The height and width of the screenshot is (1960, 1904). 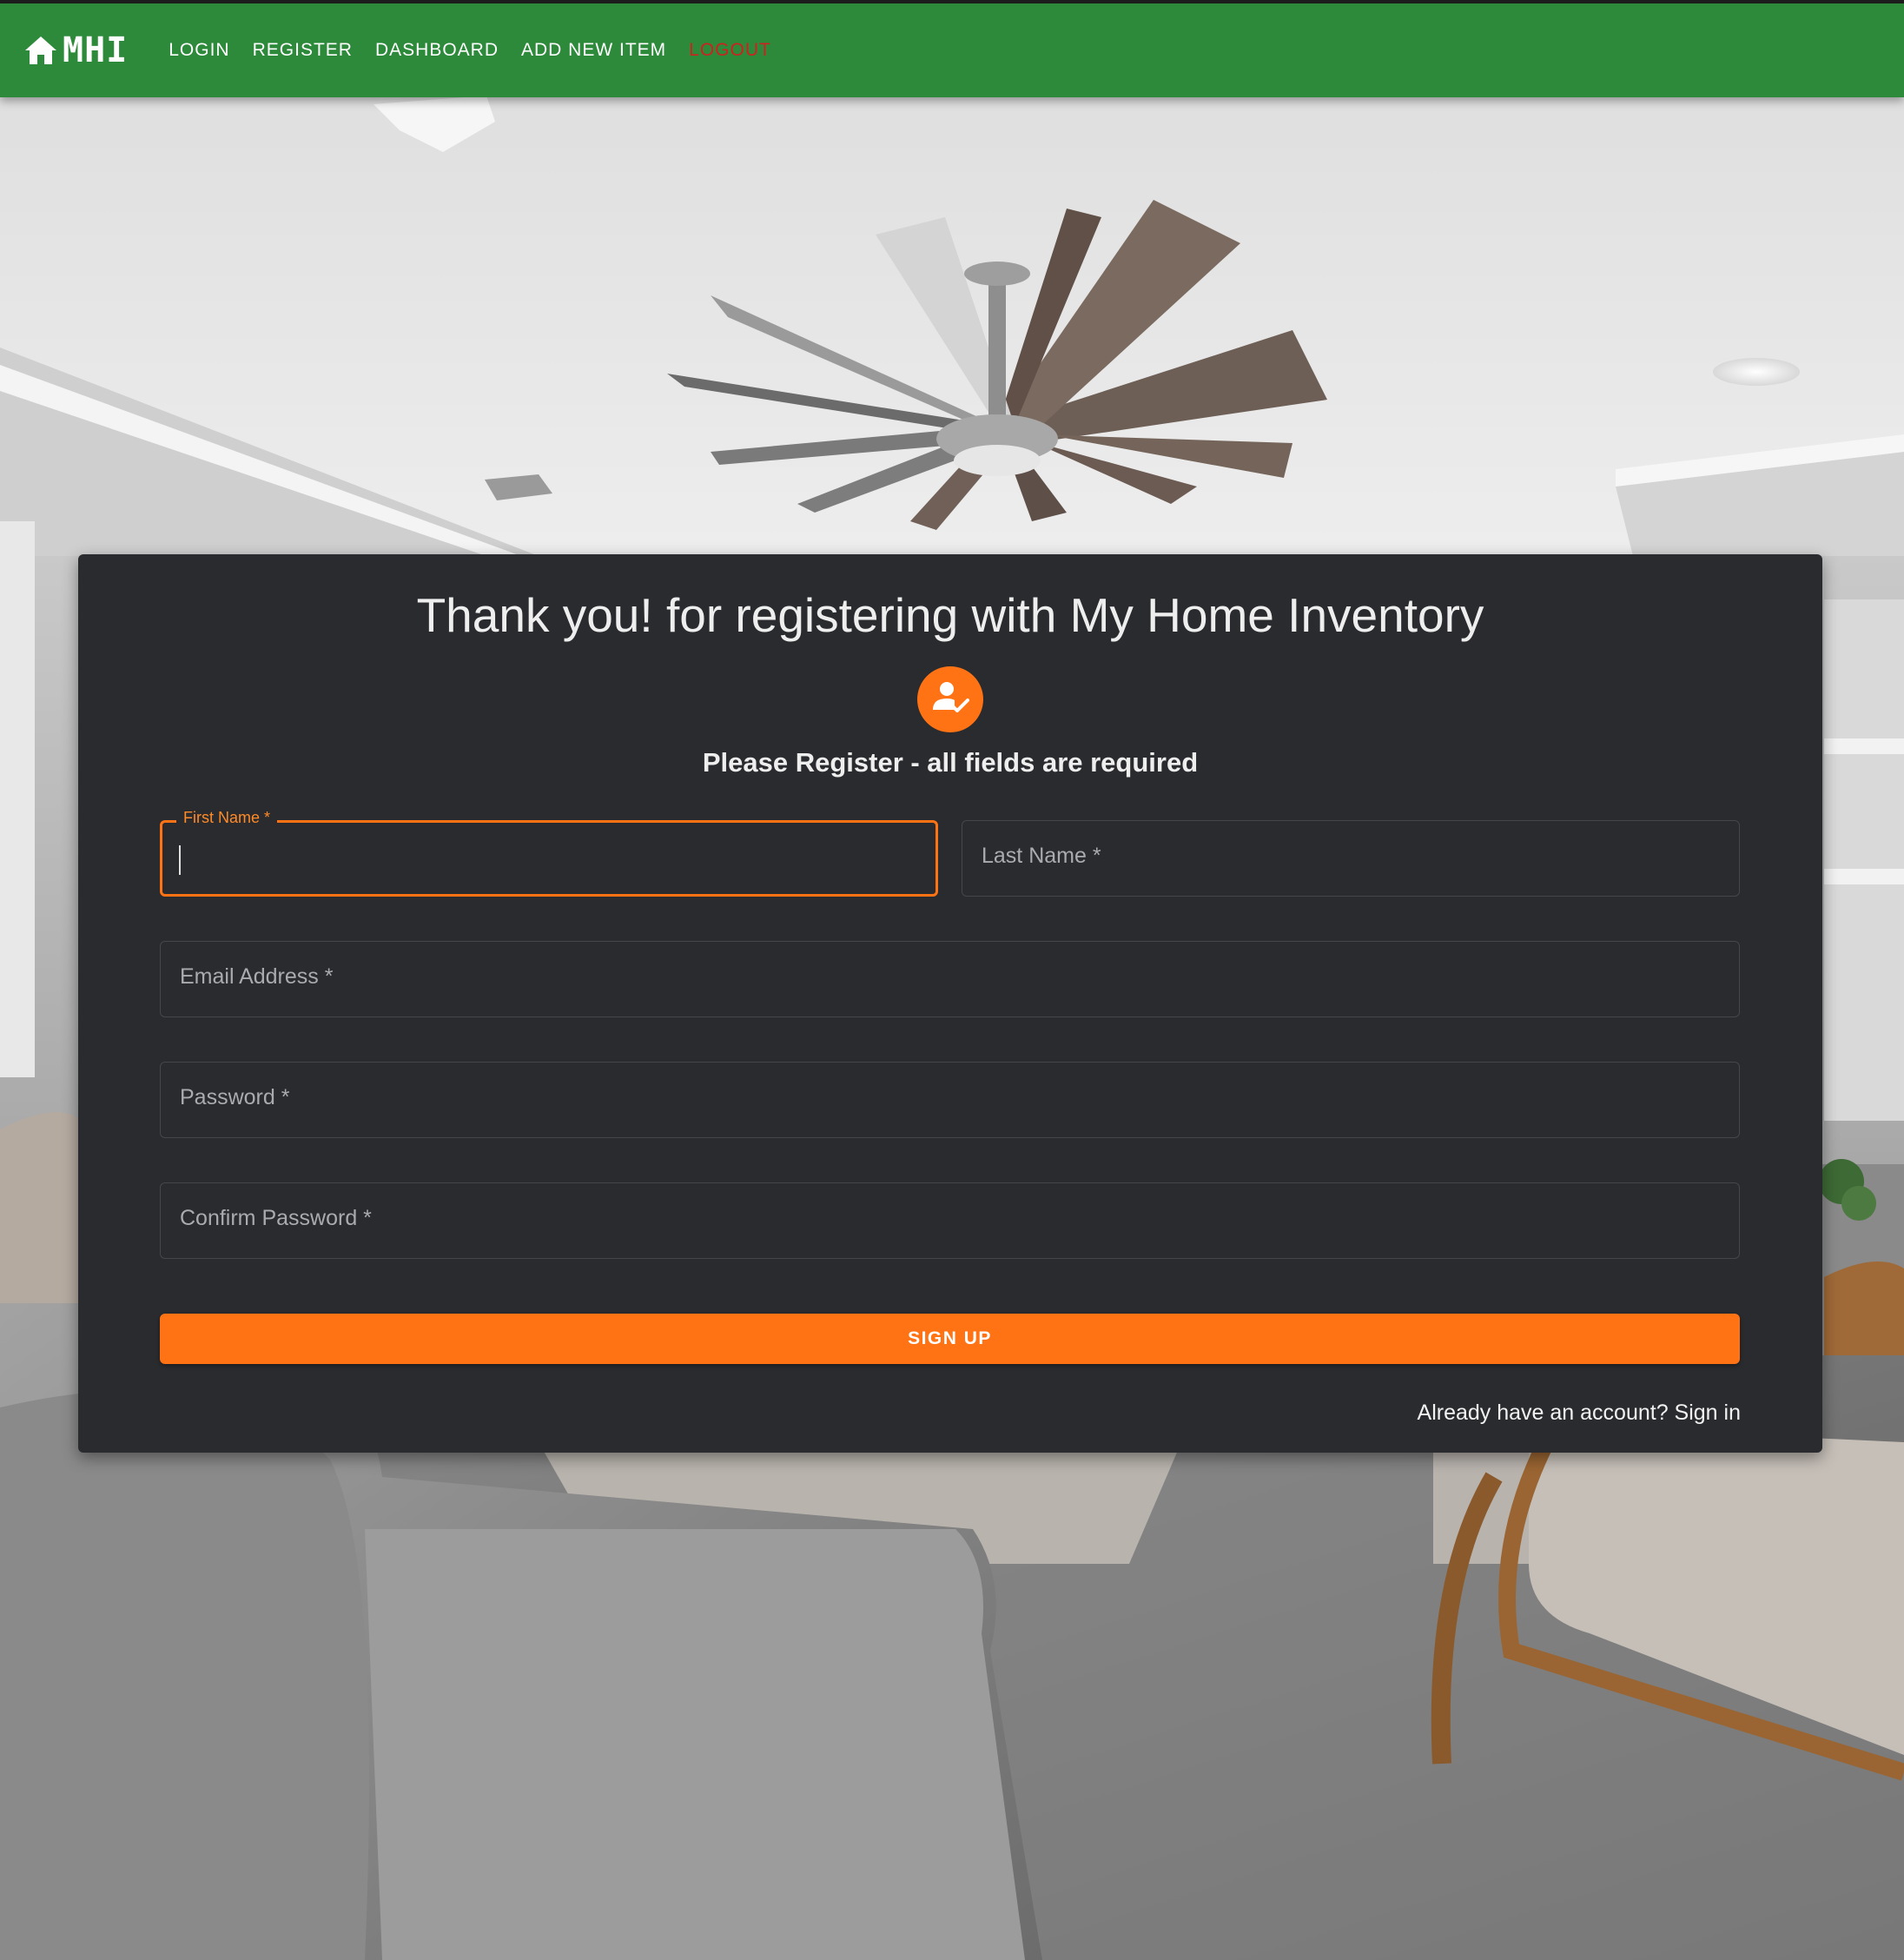 I want to click on email-field: Email Address *, so click(x=950, y=979).